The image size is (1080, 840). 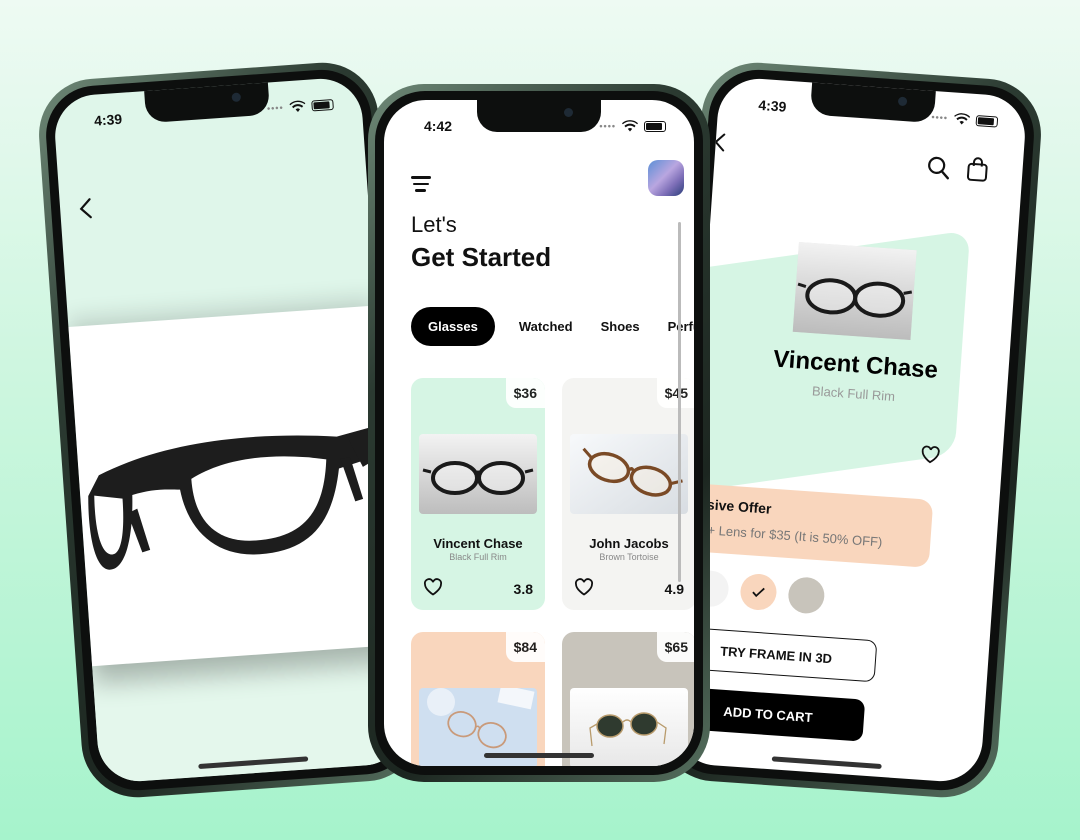 What do you see at coordinates (628, 699) in the screenshot?
I see `product-card: $65` at bounding box center [628, 699].